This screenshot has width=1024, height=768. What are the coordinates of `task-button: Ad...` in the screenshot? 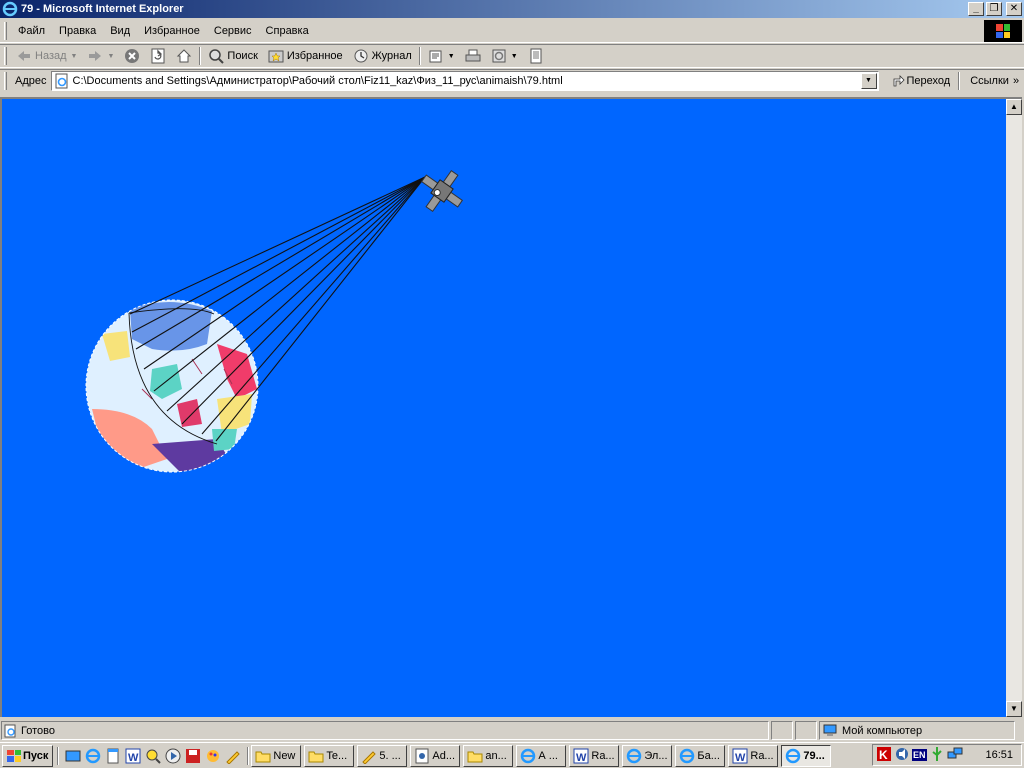 It's located at (435, 755).